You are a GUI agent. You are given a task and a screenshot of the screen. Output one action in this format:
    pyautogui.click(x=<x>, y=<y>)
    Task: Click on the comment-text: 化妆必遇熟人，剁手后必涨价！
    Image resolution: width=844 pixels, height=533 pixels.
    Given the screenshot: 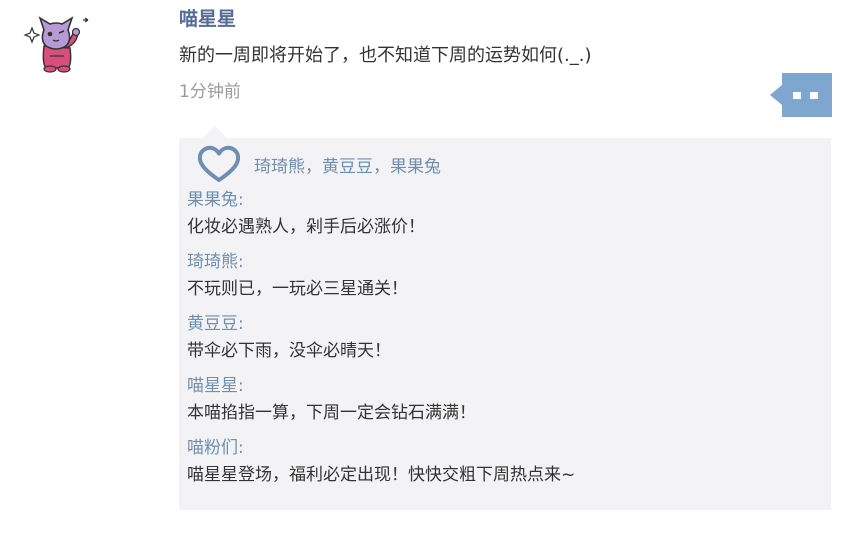 What is the action you would take?
    pyautogui.click(x=306, y=227)
    